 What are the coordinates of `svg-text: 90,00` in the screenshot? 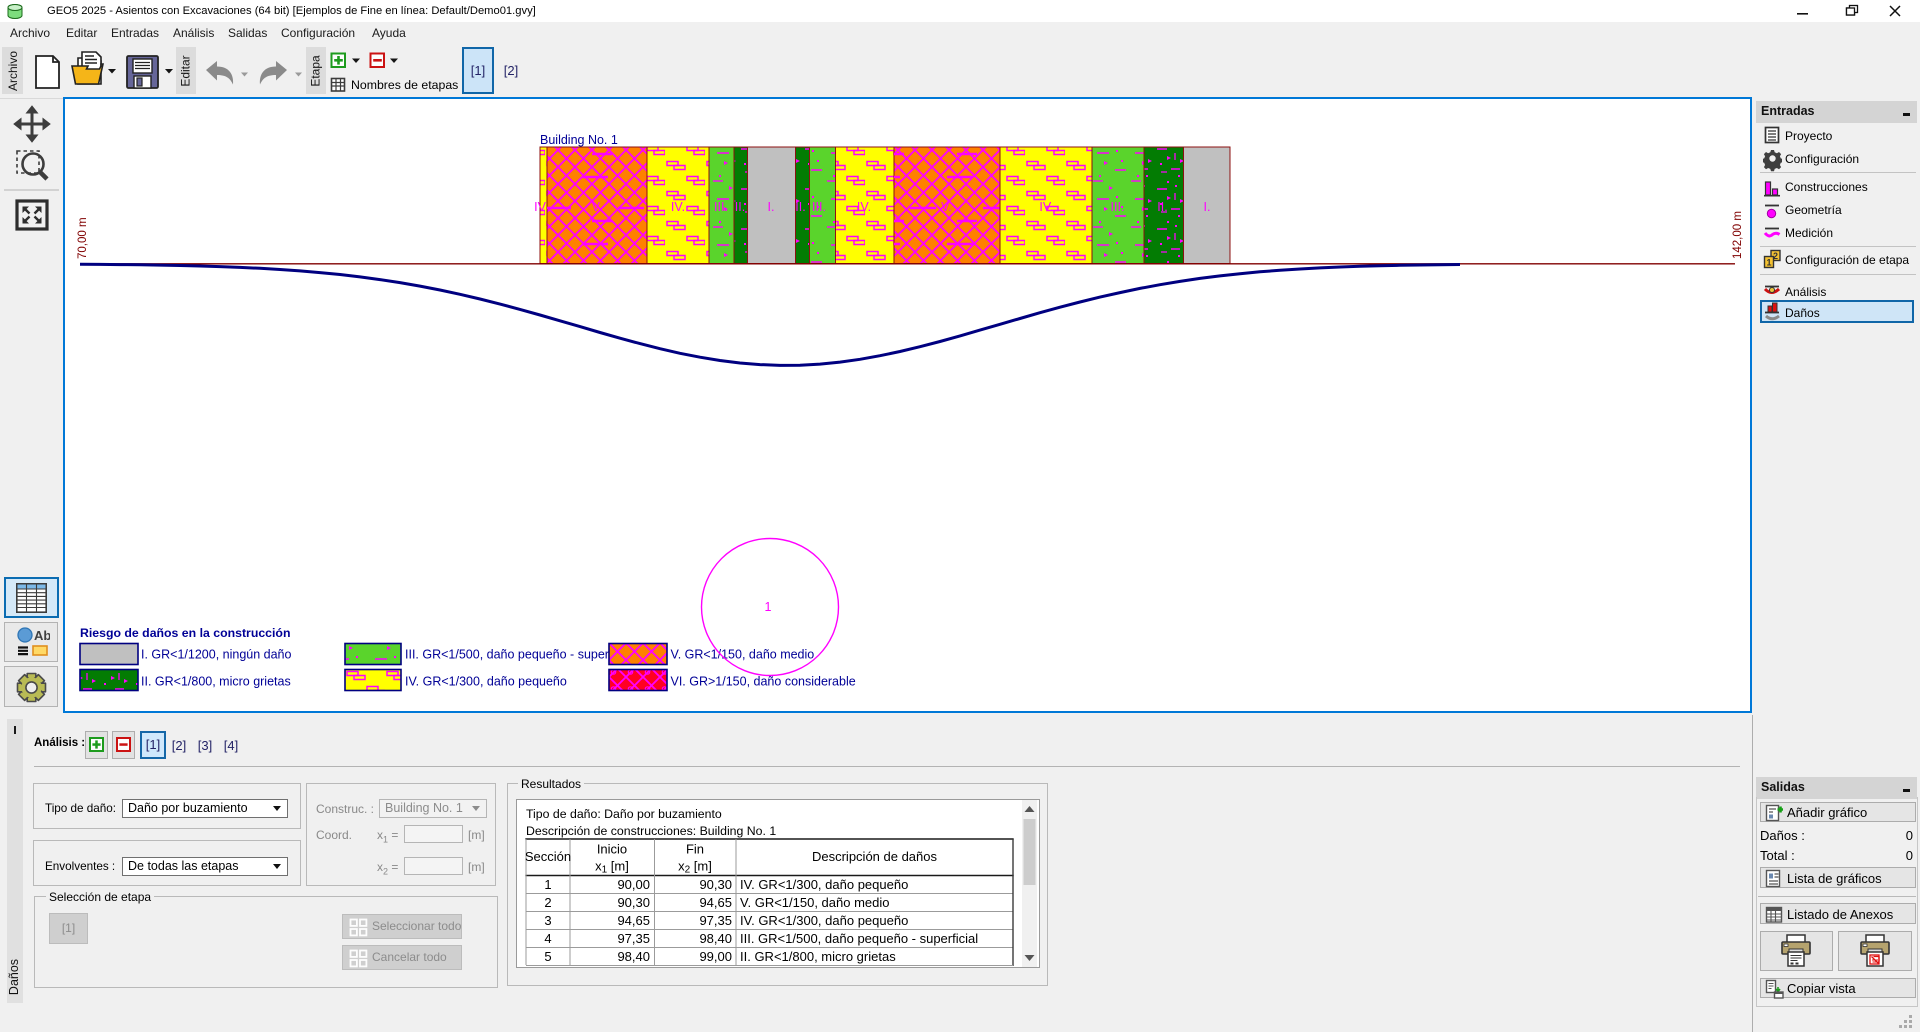 It's located at (633, 884).